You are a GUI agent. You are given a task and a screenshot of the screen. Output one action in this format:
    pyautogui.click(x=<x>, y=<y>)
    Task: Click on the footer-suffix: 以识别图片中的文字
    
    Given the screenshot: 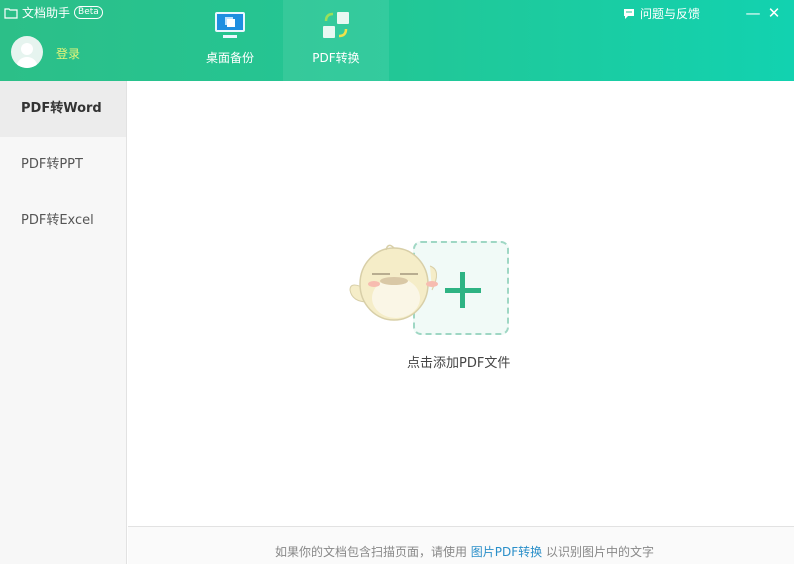 What is the action you would take?
    pyautogui.click(x=598, y=552)
    